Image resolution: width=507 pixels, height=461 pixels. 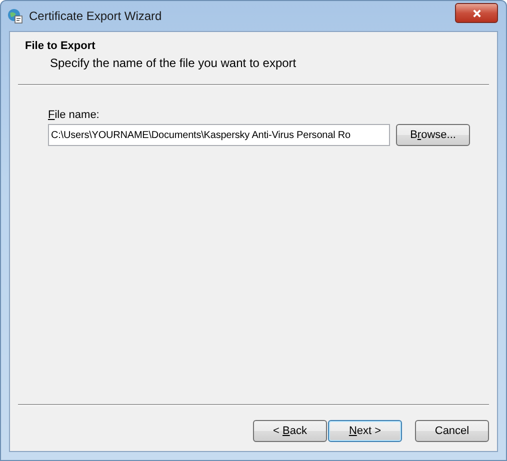 I want to click on next-button: Next >, so click(x=365, y=431).